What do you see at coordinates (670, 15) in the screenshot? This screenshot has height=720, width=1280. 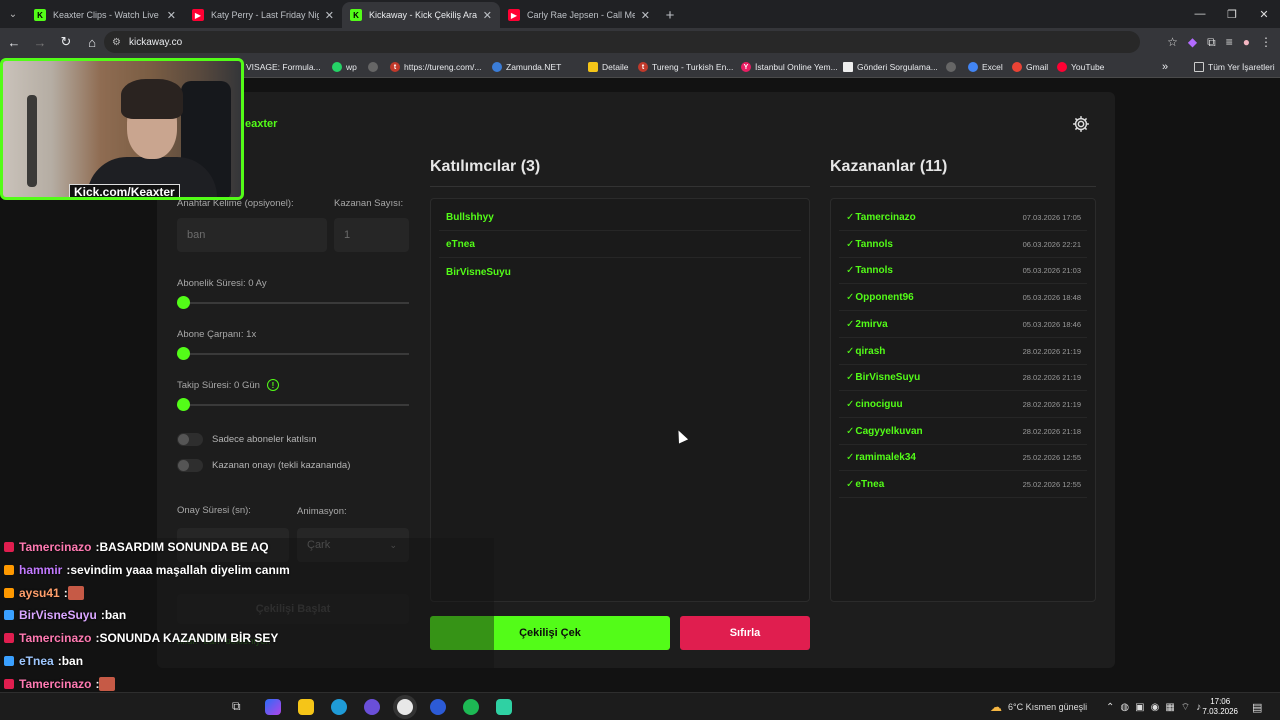 I see `new-tab-button: +` at bounding box center [670, 15].